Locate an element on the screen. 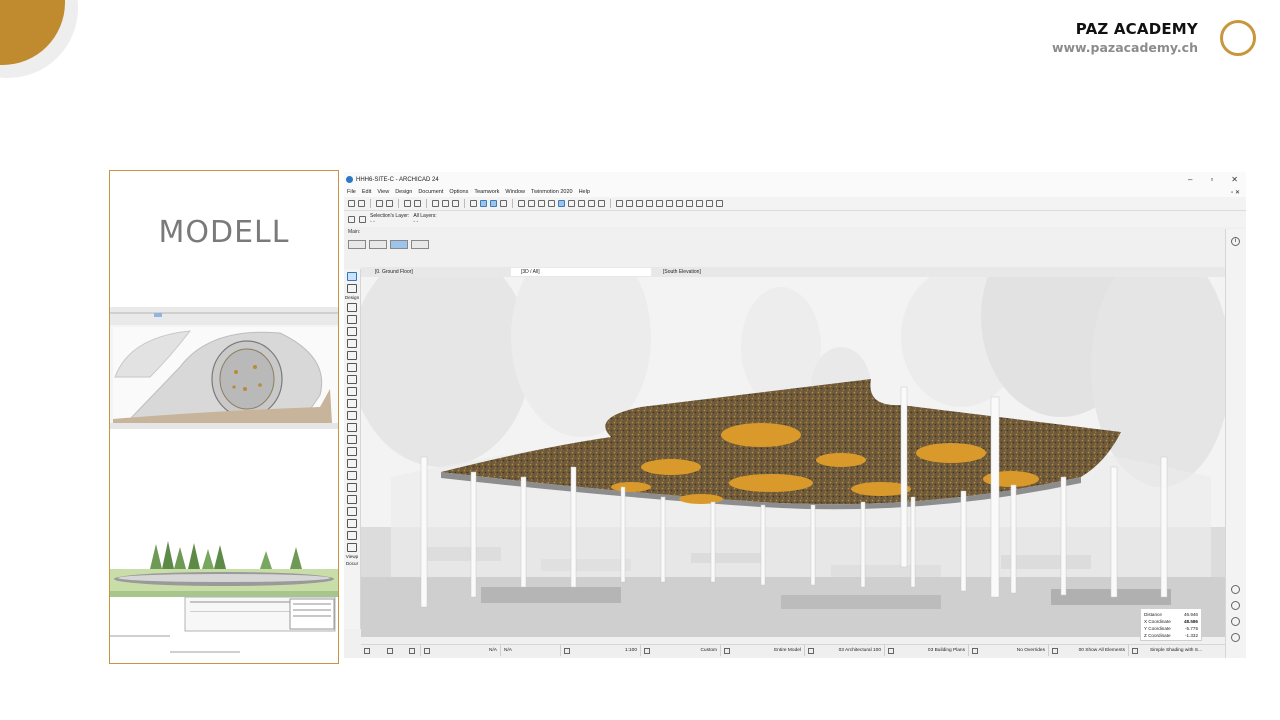  offset-icon is located at coordinates (639, 203).